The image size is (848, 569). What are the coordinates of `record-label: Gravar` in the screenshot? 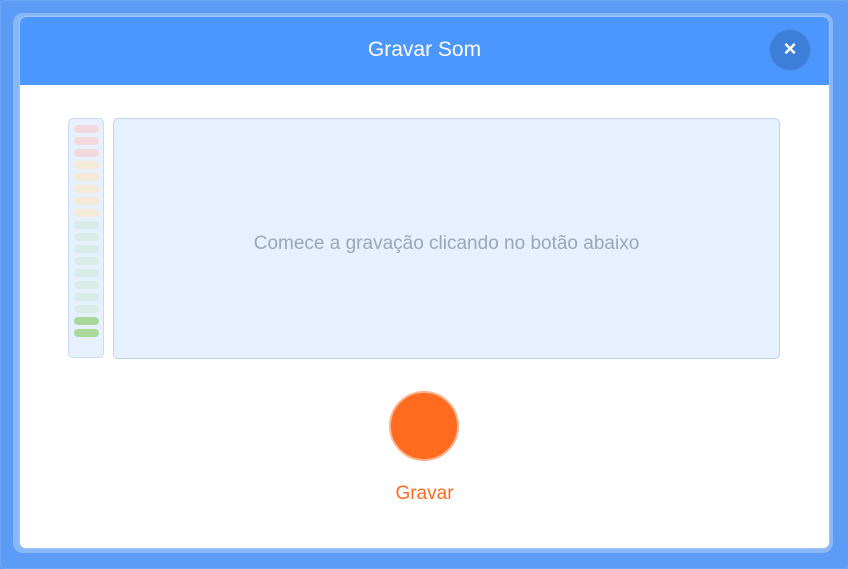 It's located at (424, 493).